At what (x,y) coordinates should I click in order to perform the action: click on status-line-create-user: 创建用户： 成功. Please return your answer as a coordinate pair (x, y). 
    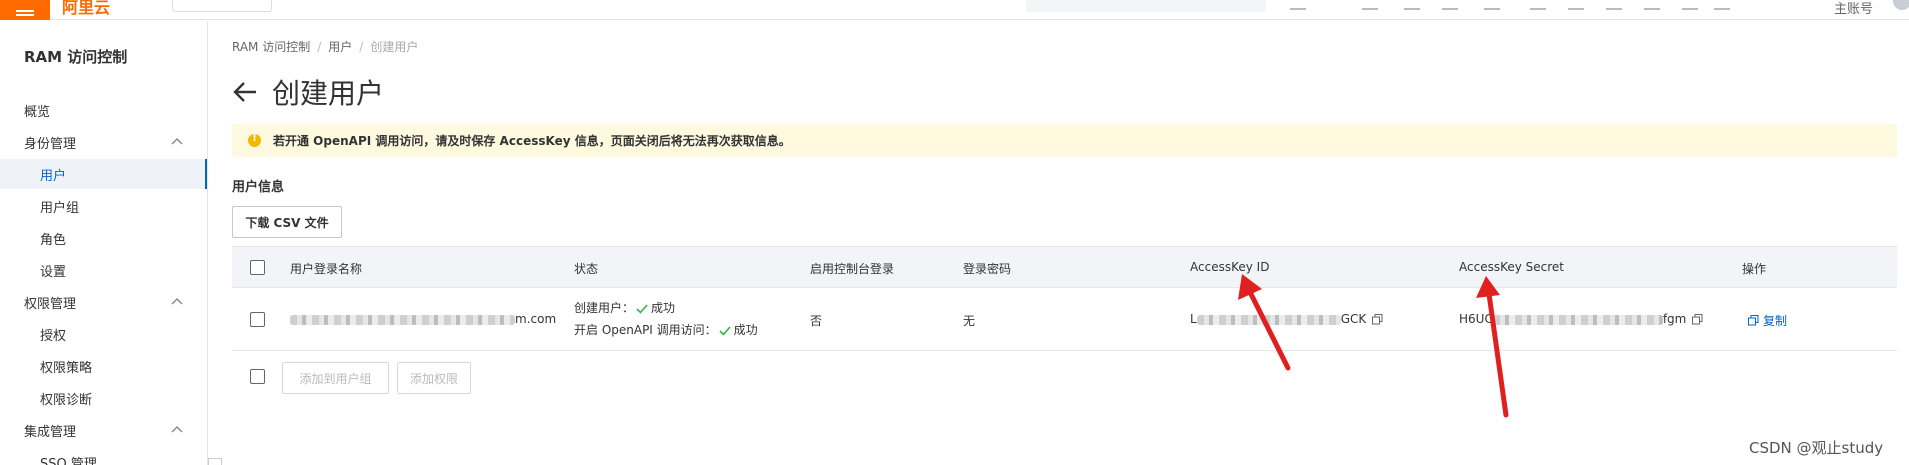
    Looking at the image, I should click on (624, 307).